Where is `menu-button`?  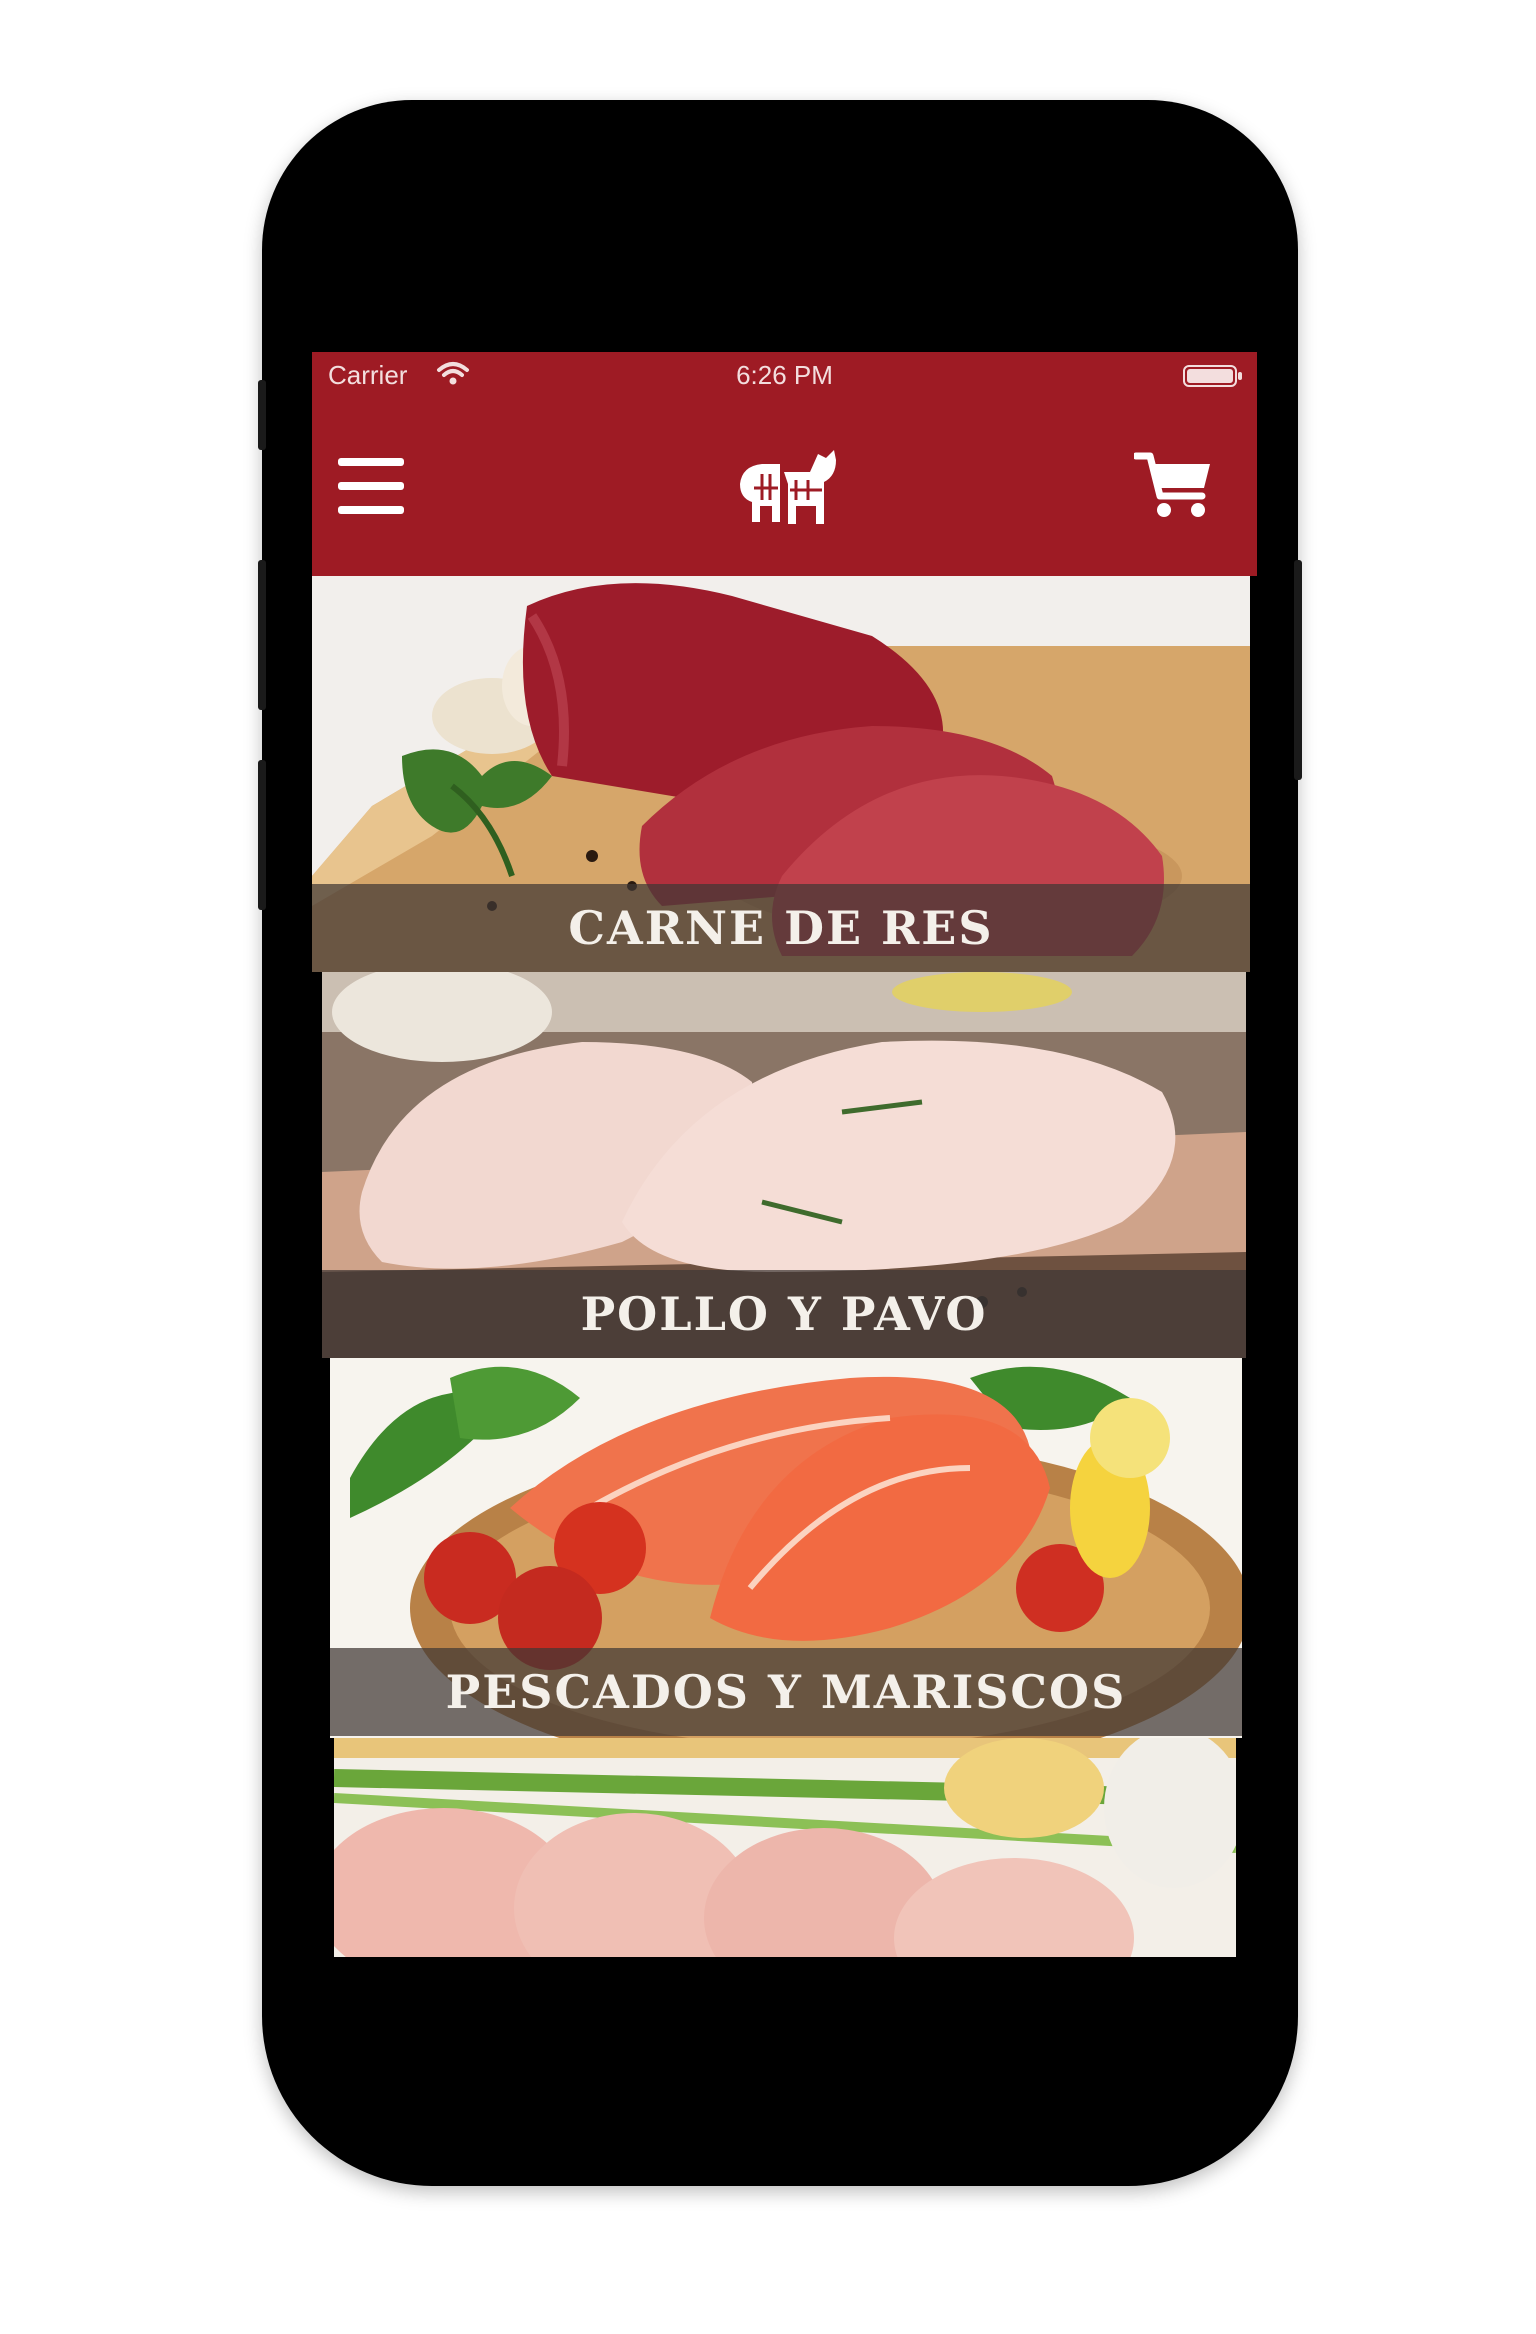
menu-button is located at coordinates (371, 486).